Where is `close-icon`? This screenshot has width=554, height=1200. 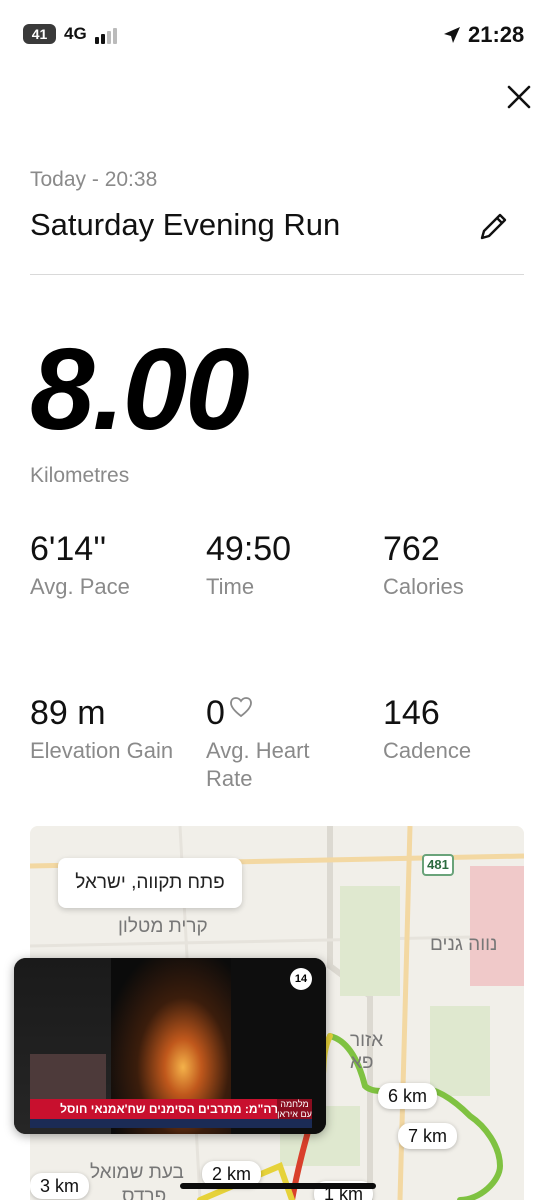
close-icon is located at coordinates (519, 97).